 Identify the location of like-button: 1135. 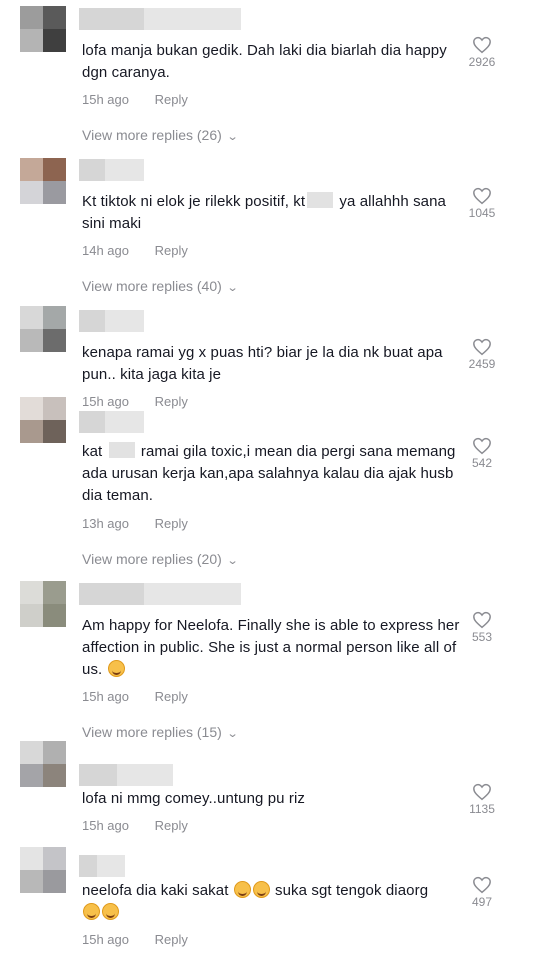
(482, 799).